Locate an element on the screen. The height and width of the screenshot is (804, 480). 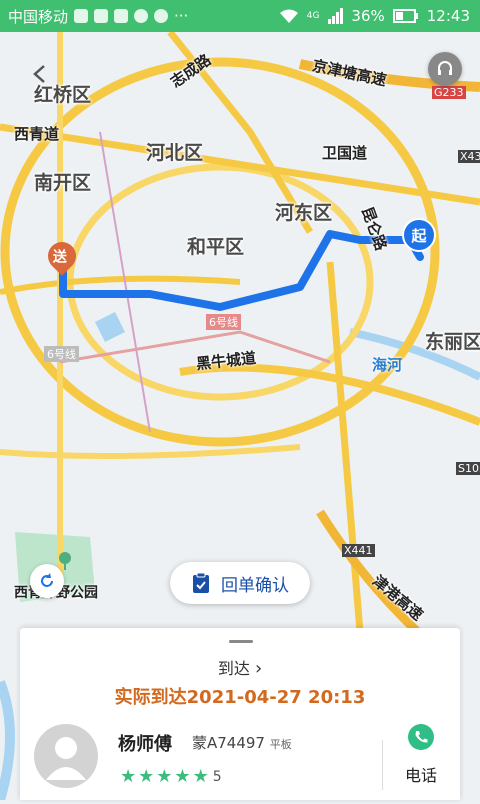
road-label: 卫国道 is located at coordinates (345, 153).